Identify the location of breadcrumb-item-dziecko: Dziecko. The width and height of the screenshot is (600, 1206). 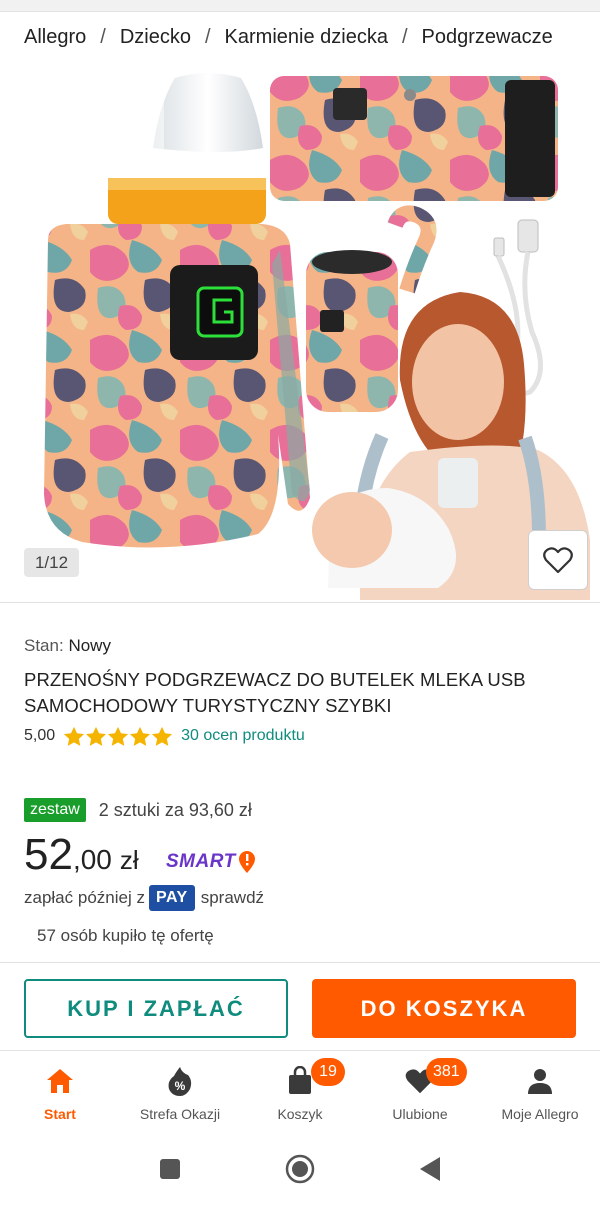
(155, 37).